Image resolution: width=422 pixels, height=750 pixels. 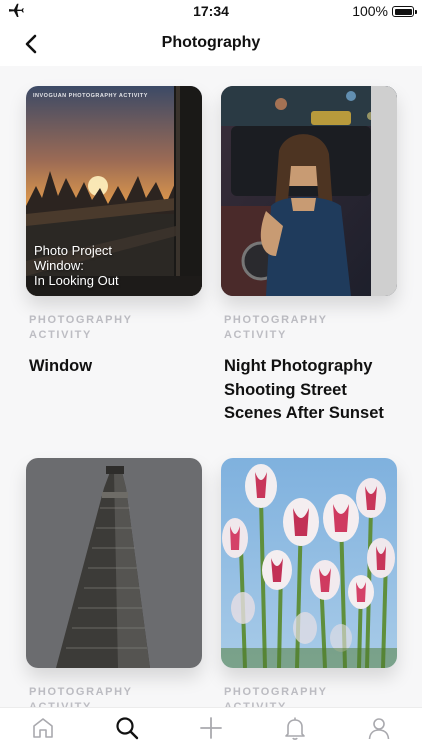 I want to click on tab-create, so click(x=211, y=728).